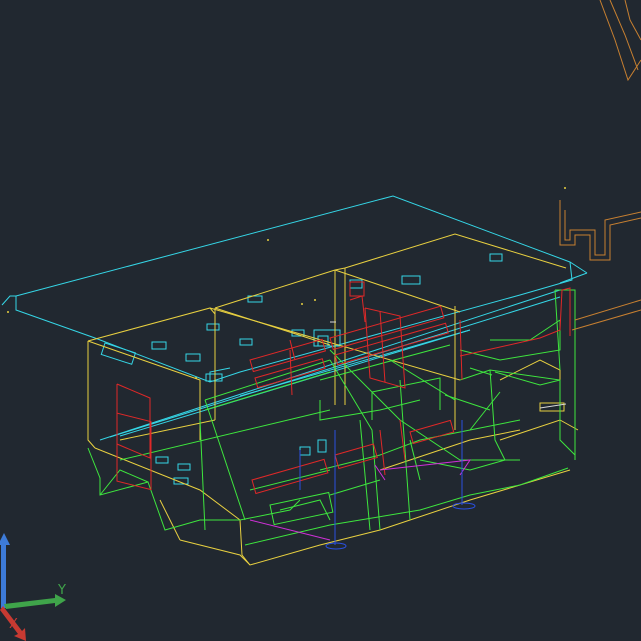  I want to click on ucs-y-axis, so click(35, 601).